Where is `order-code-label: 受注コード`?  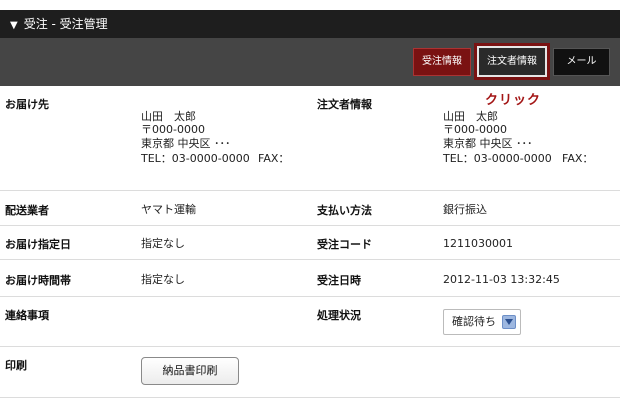
order-code-label: 受注コード is located at coordinates (344, 244).